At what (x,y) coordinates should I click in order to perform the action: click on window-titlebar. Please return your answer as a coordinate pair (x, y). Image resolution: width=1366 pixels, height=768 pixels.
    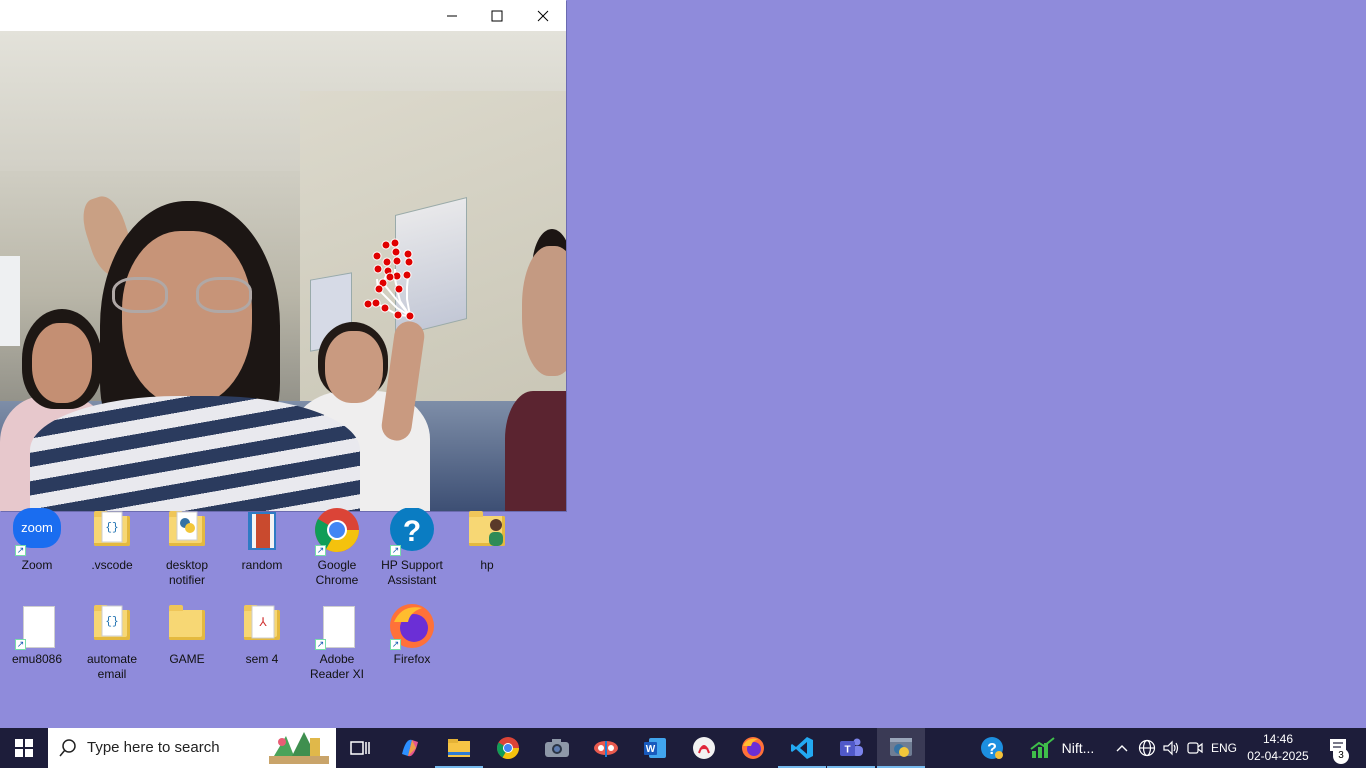
    Looking at the image, I should click on (283, 15).